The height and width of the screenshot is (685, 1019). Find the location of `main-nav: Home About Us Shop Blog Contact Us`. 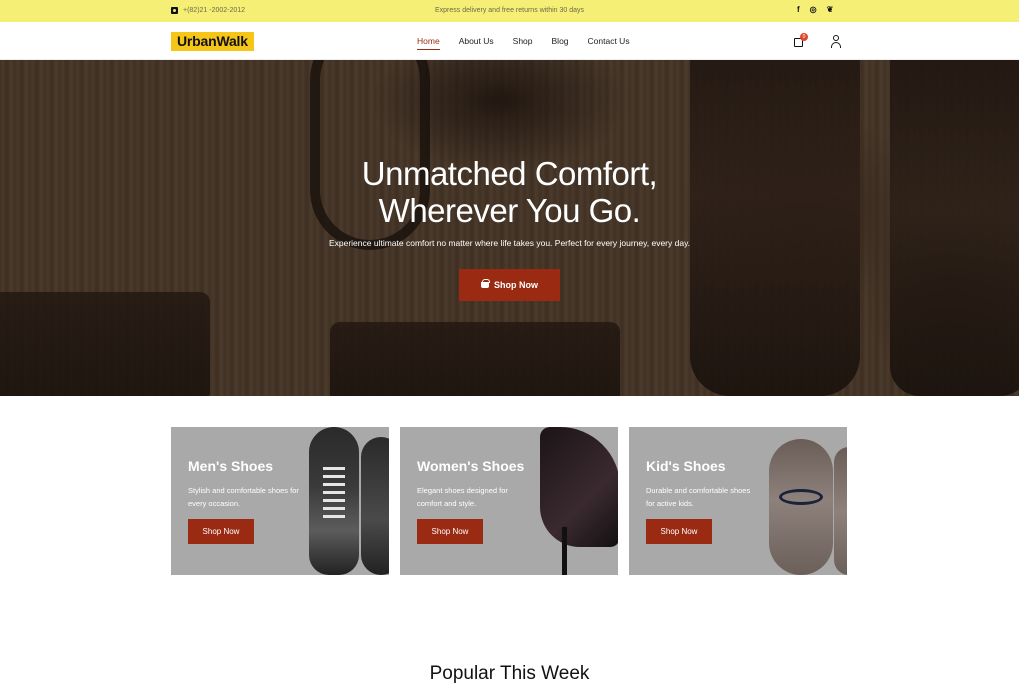

main-nav: Home About Us Shop Blog Contact Us is located at coordinates (523, 43).